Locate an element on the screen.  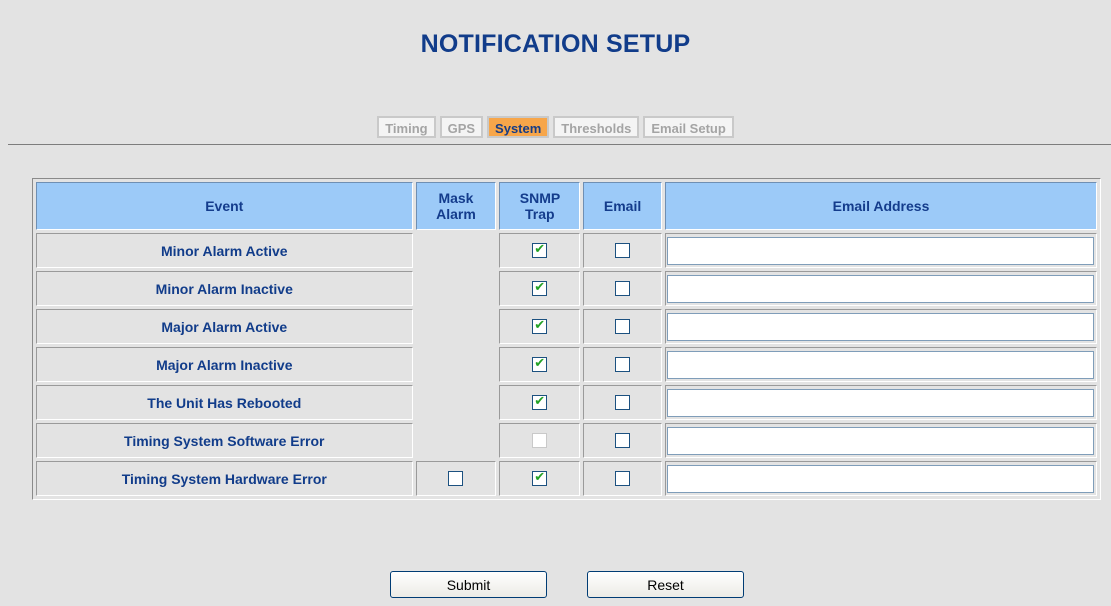
tab-timing: Timing is located at coordinates (406, 127).